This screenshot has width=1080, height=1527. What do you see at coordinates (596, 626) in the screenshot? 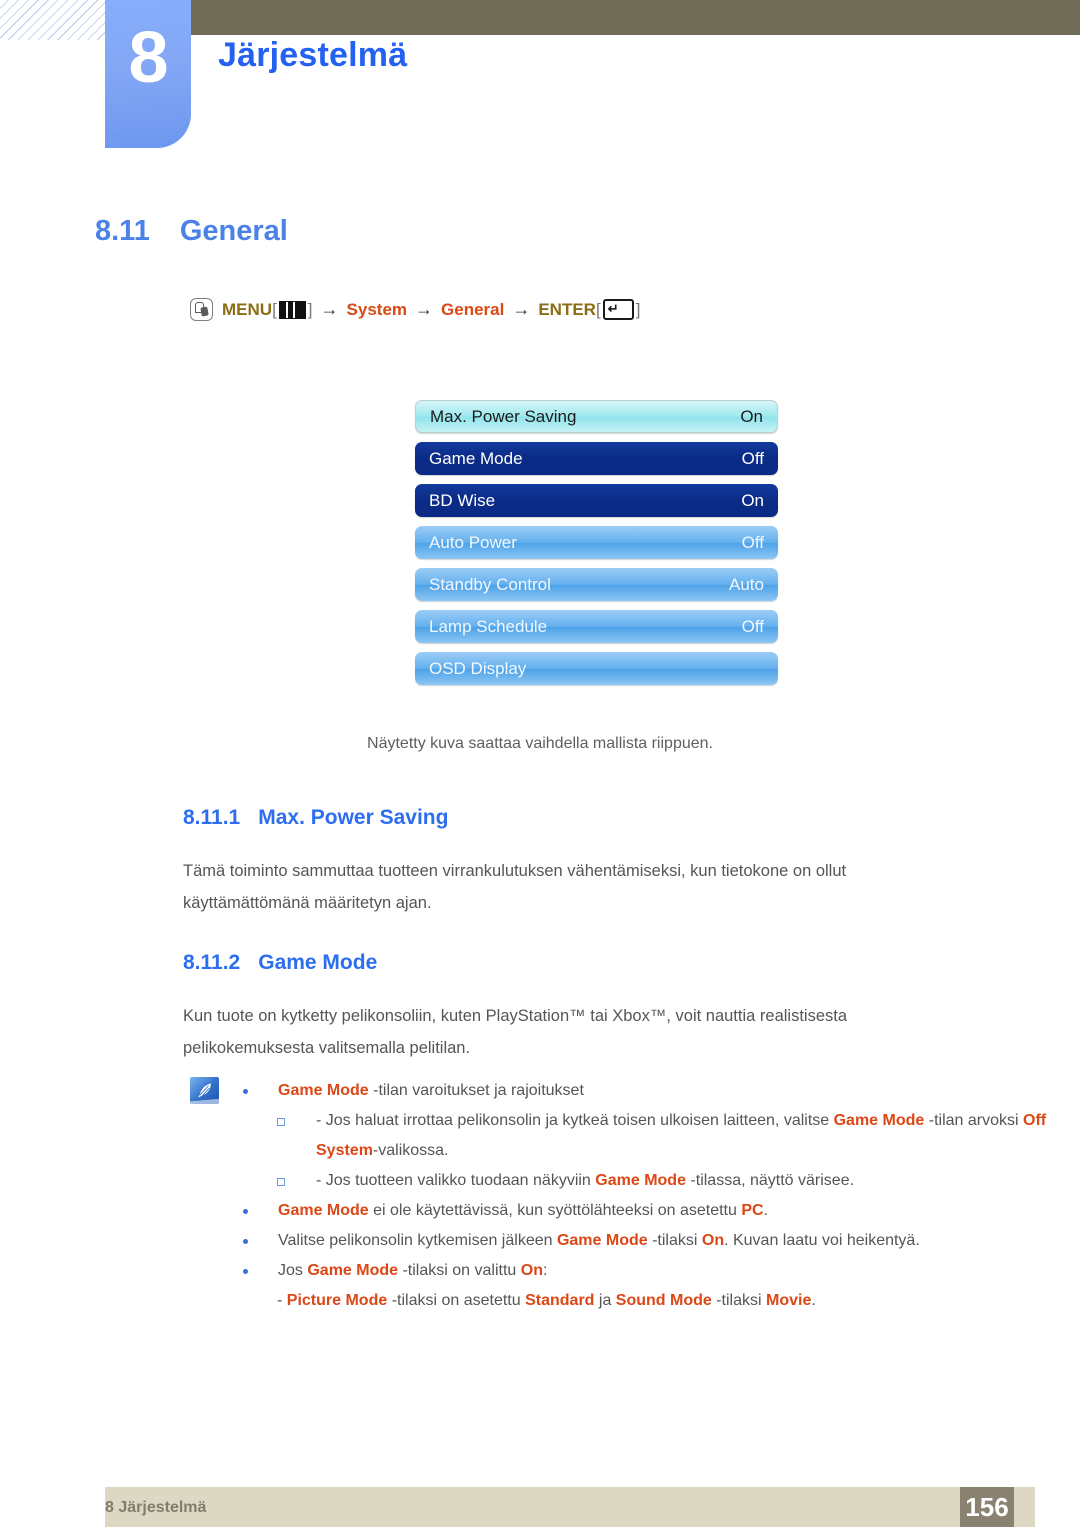
I see `osd-row: Lamp Schedule Off` at bounding box center [596, 626].